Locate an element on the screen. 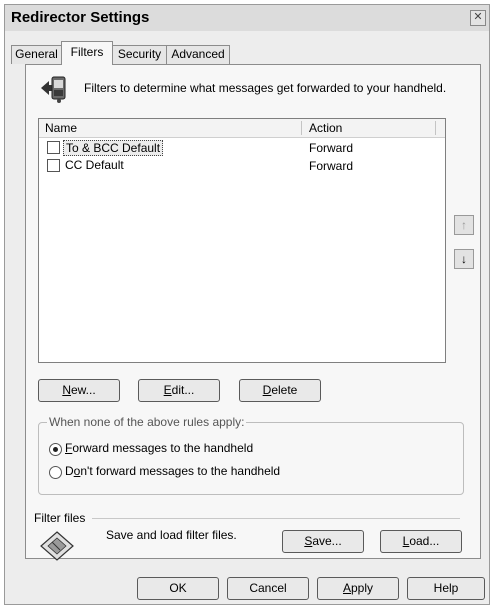 The width and height of the screenshot is (492, 609). floppy-disk-icon is located at coordinates (57, 546).